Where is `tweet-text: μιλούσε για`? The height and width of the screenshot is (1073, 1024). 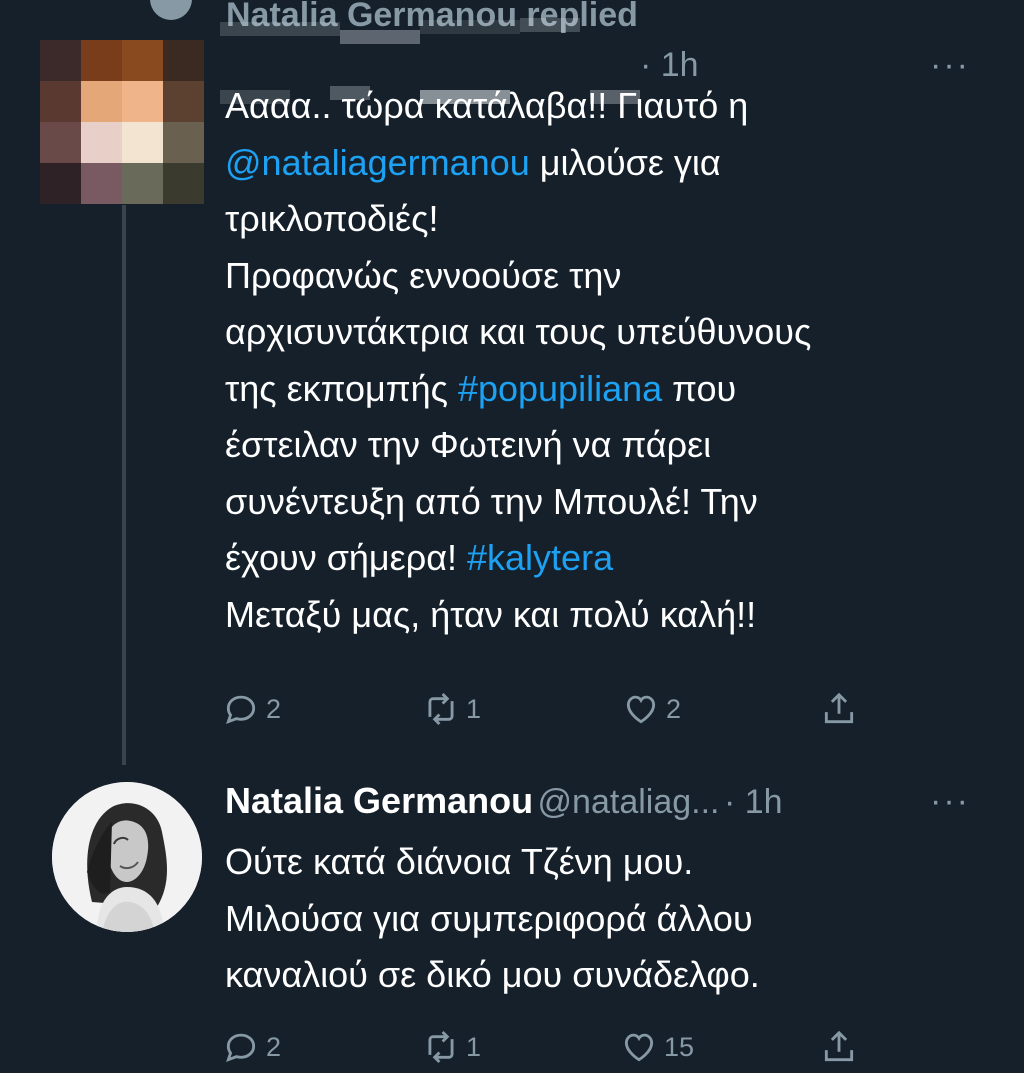
tweet-text: μιλούσε για is located at coordinates (625, 162).